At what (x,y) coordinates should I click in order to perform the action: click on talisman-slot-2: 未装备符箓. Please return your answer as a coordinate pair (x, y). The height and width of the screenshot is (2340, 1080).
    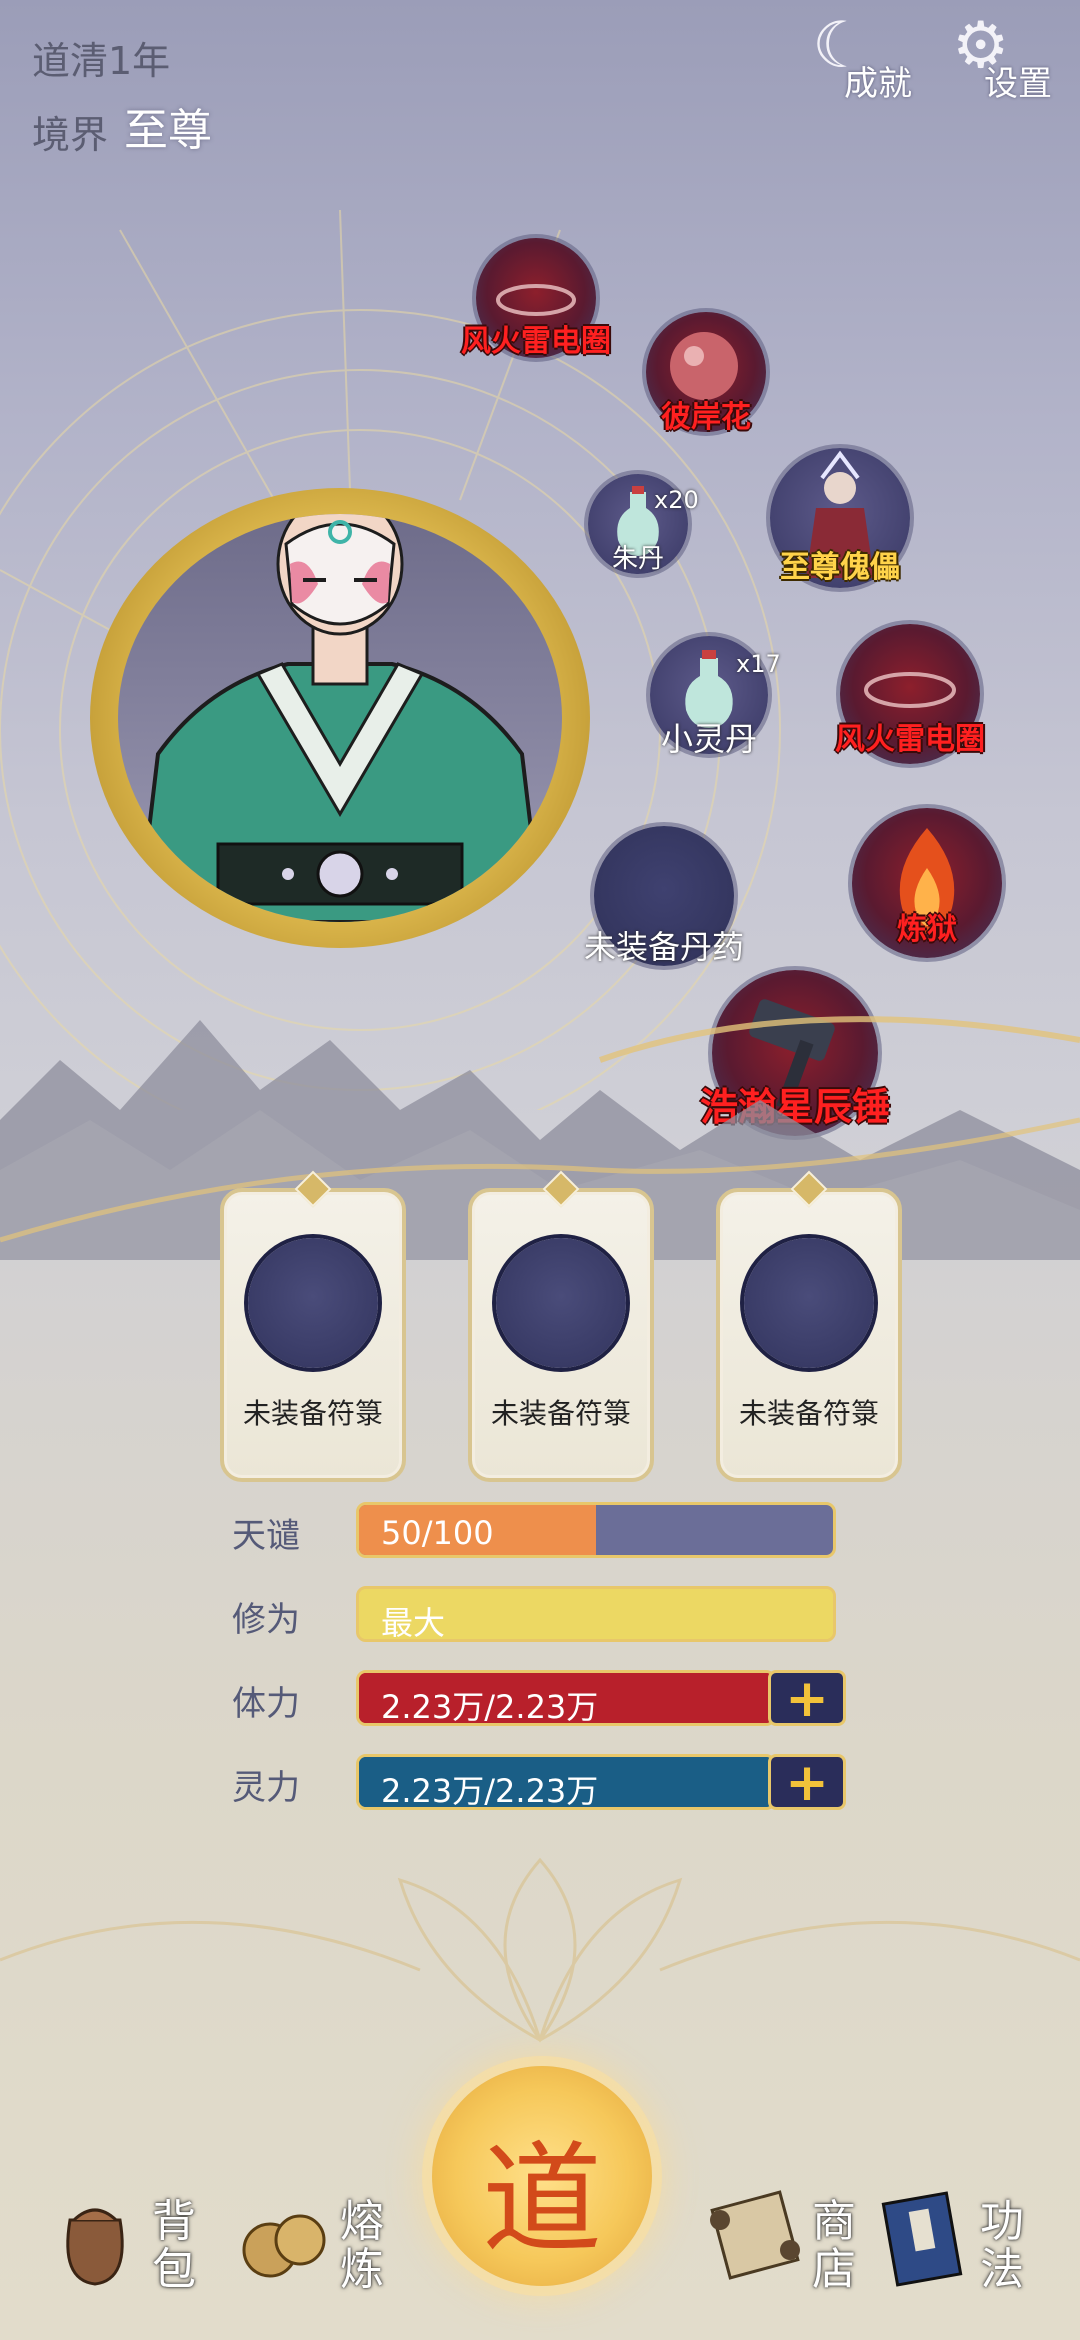
    Looking at the image, I should click on (561, 1326).